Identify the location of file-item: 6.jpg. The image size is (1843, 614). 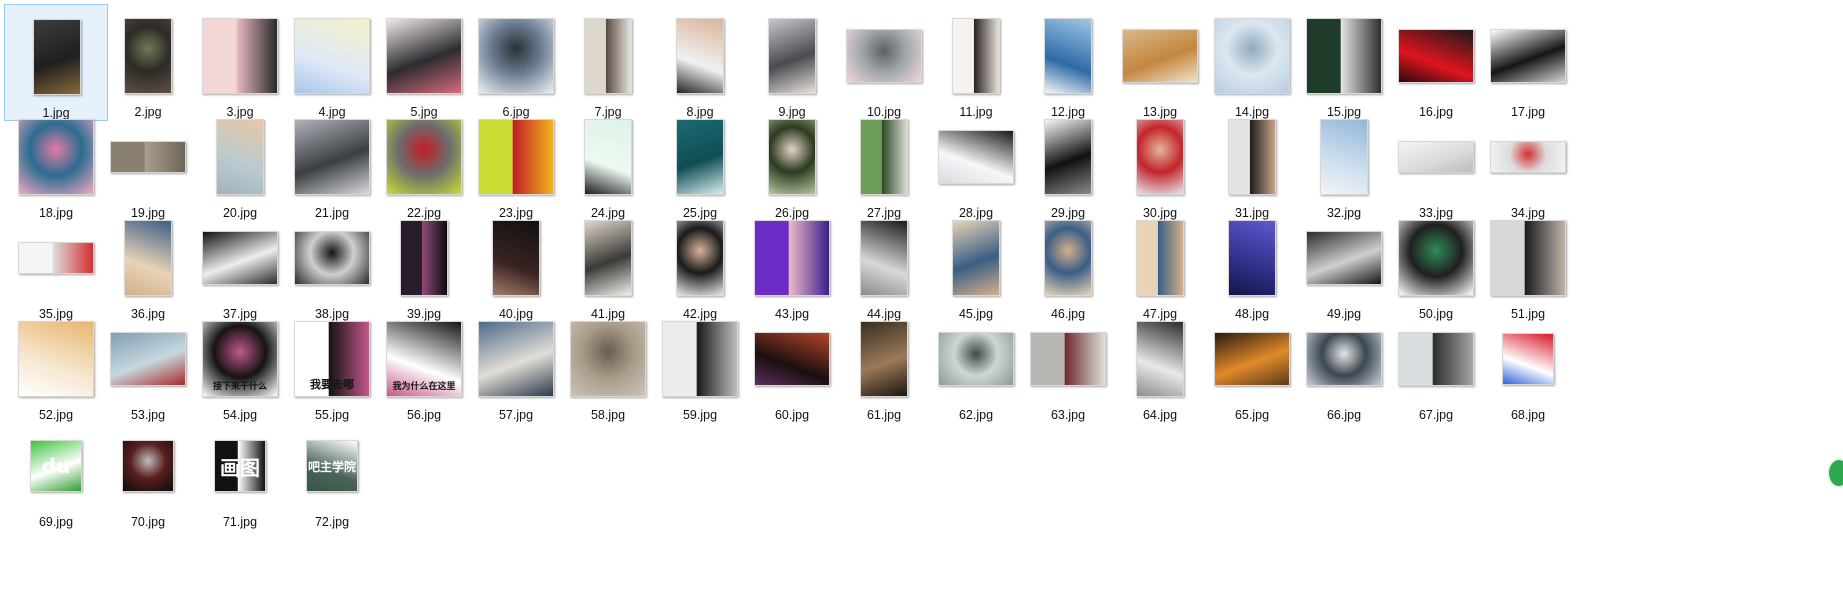
(516, 62).